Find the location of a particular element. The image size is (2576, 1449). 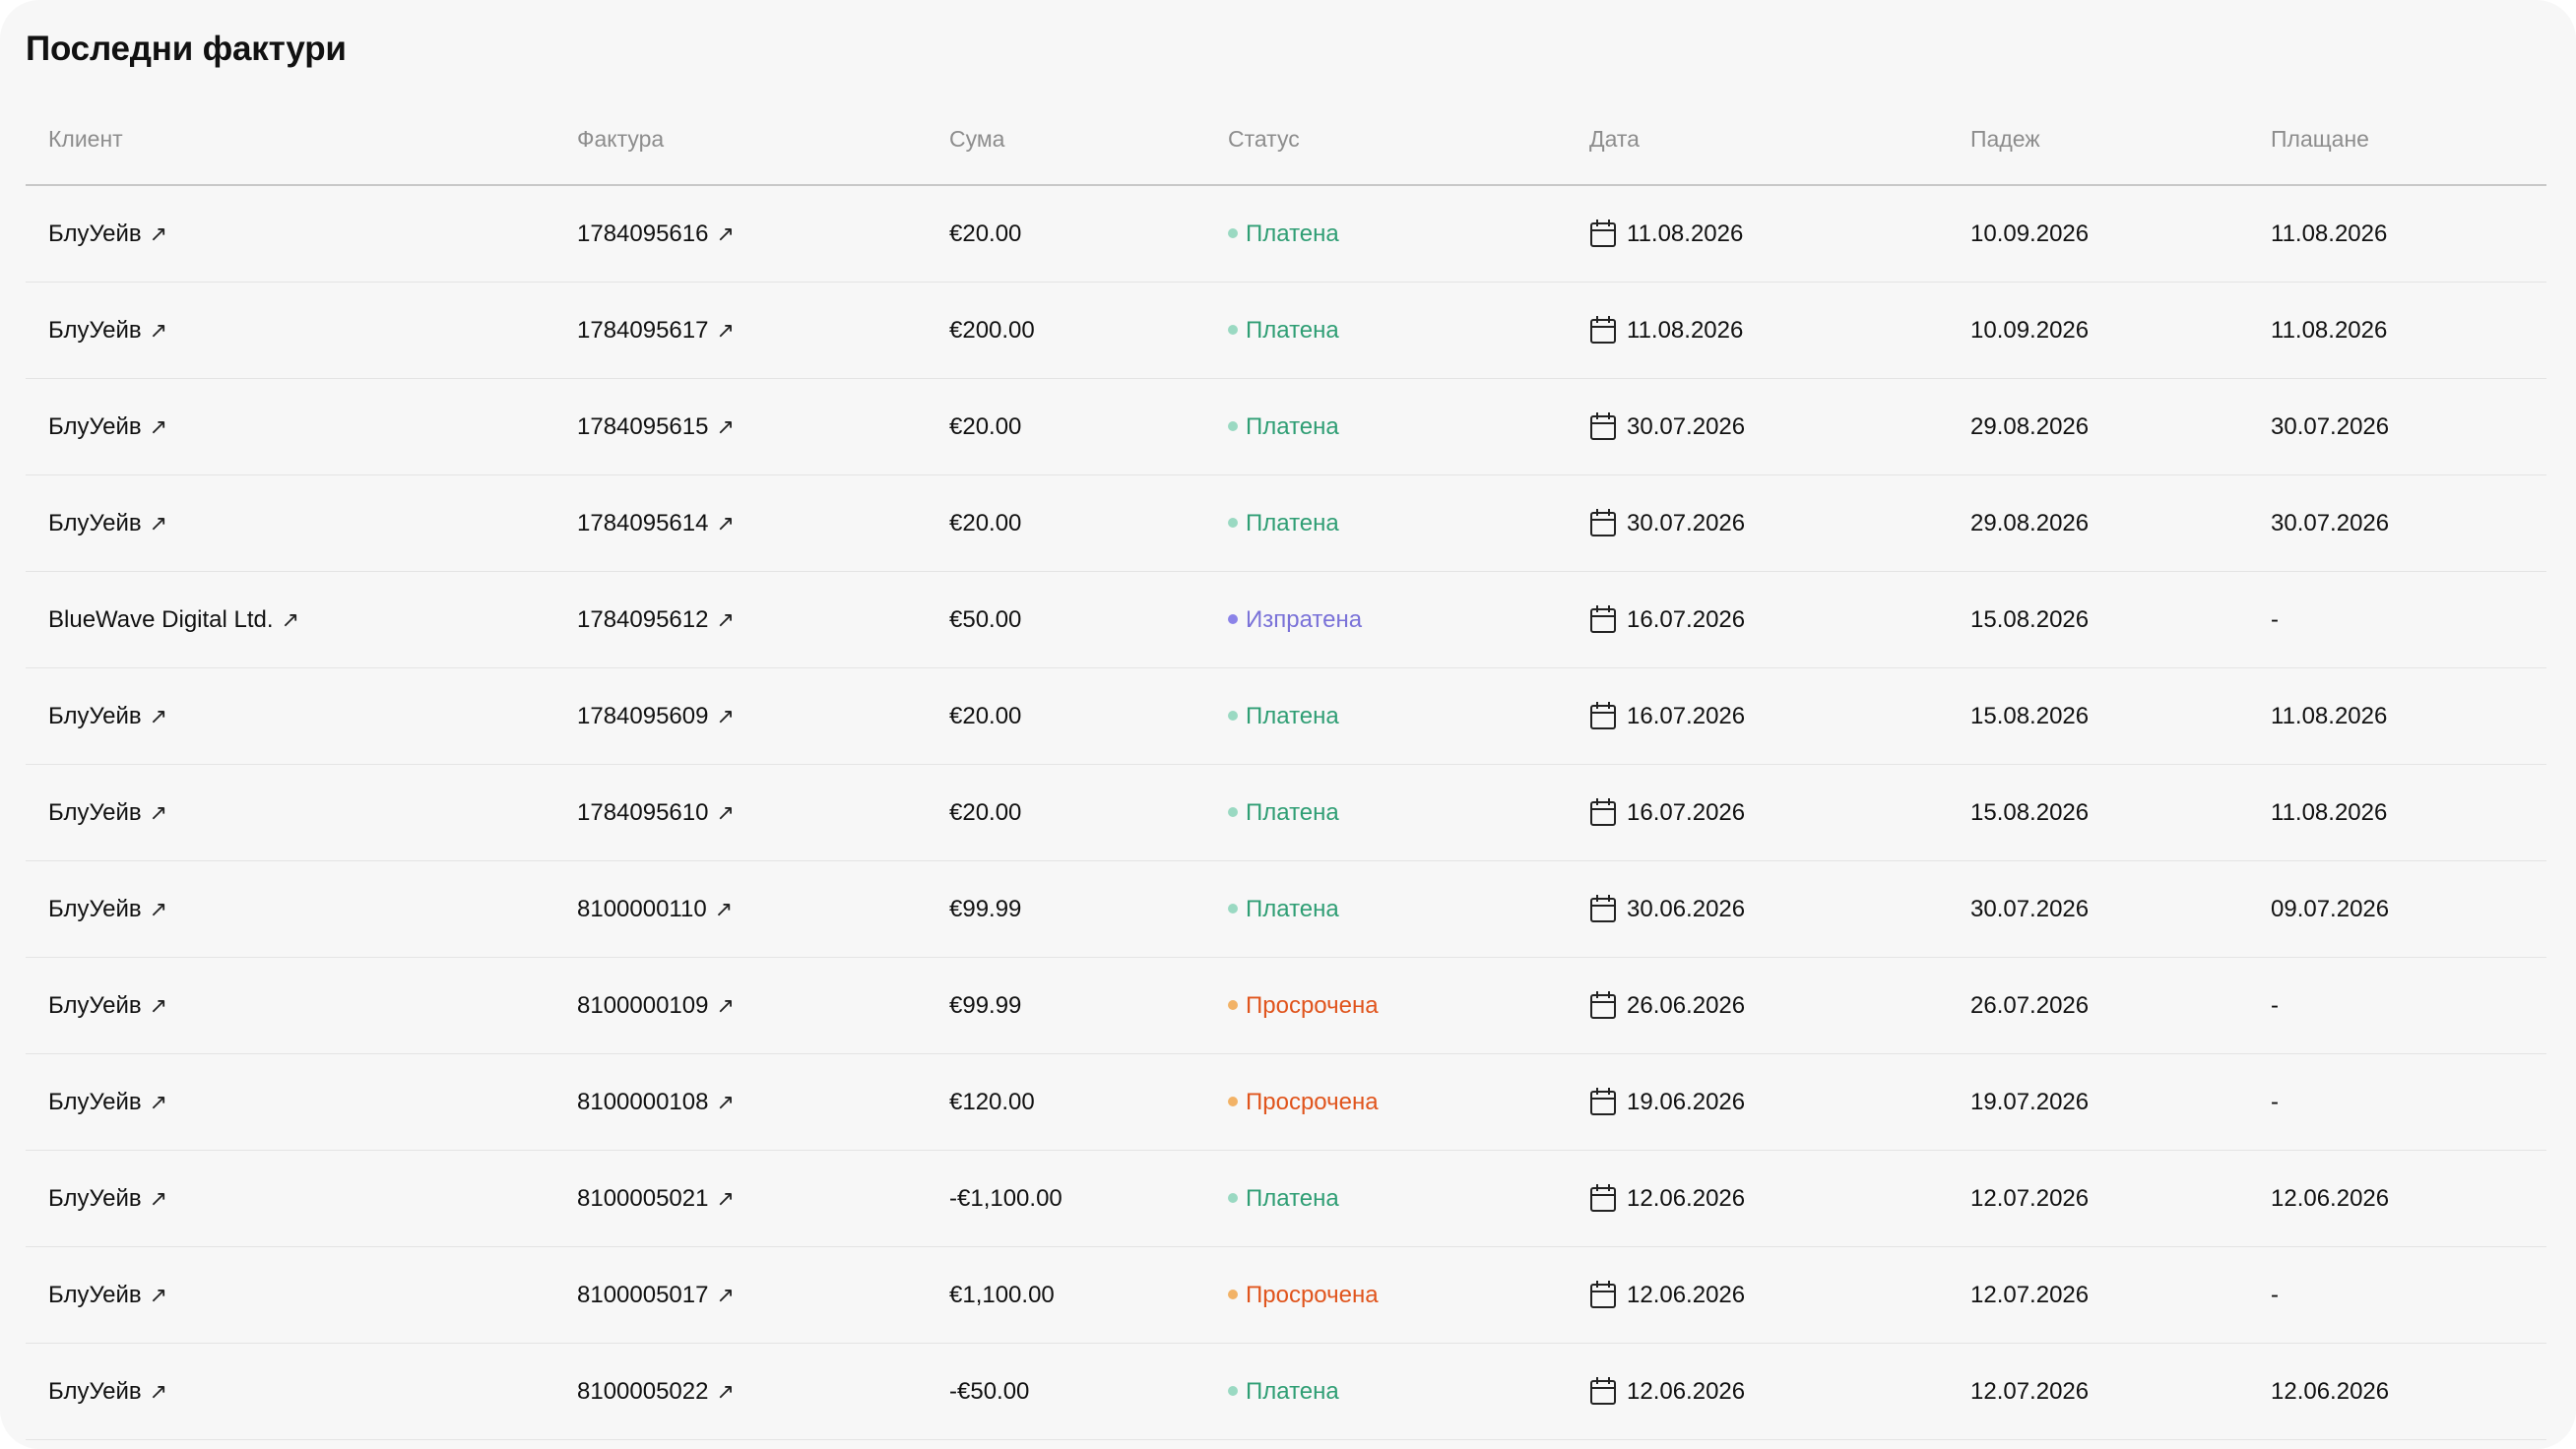

invoice-link: 1784095610 ↗ is located at coordinates (656, 812).